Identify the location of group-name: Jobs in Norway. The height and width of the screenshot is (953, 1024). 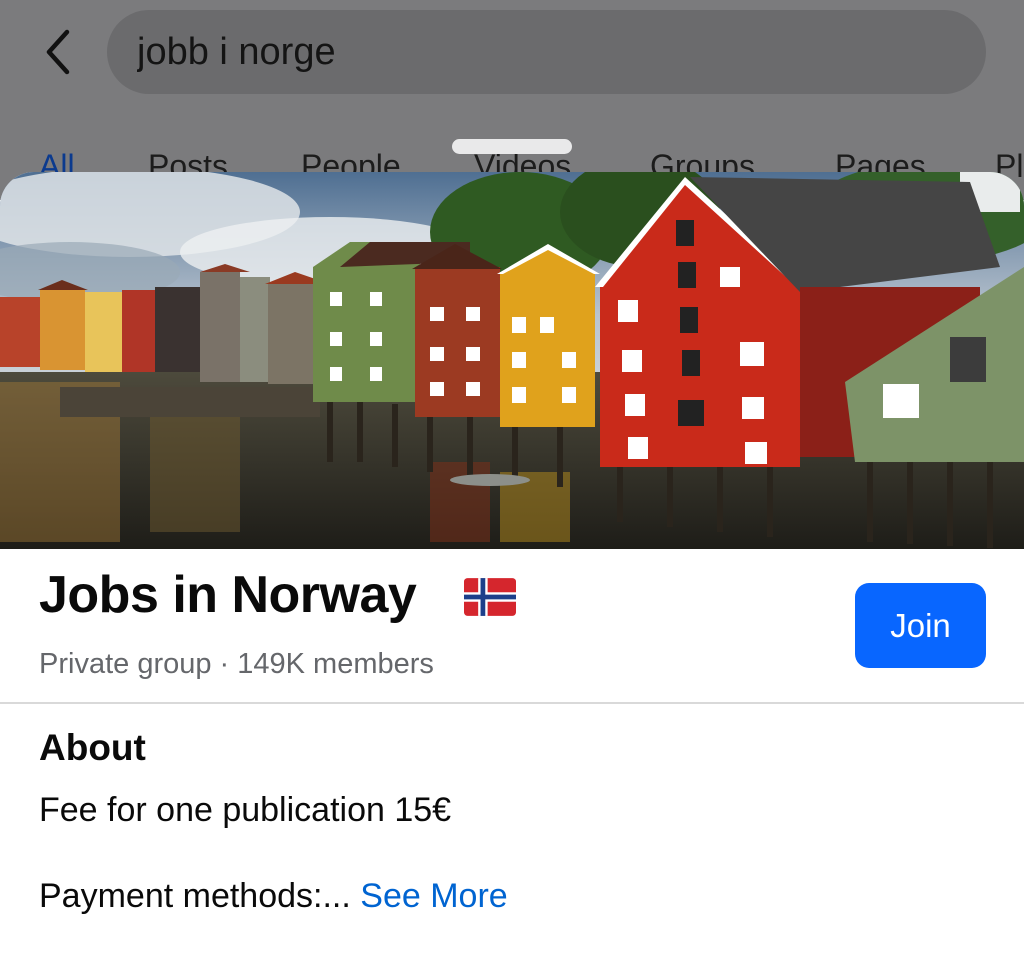
(228, 595).